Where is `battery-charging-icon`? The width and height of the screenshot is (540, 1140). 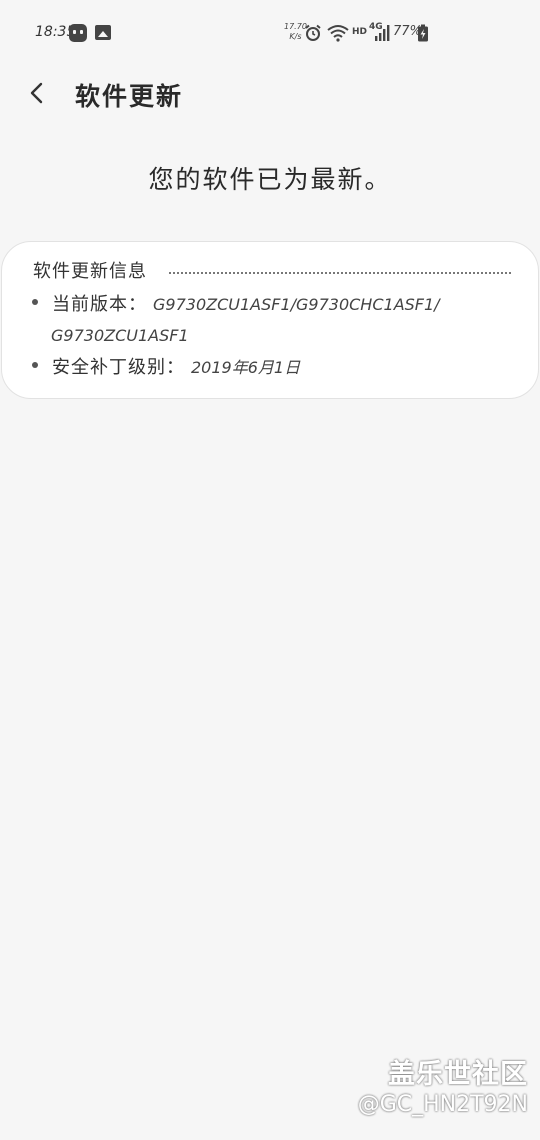 battery-charging-icon is located at coordinates (423, 33).